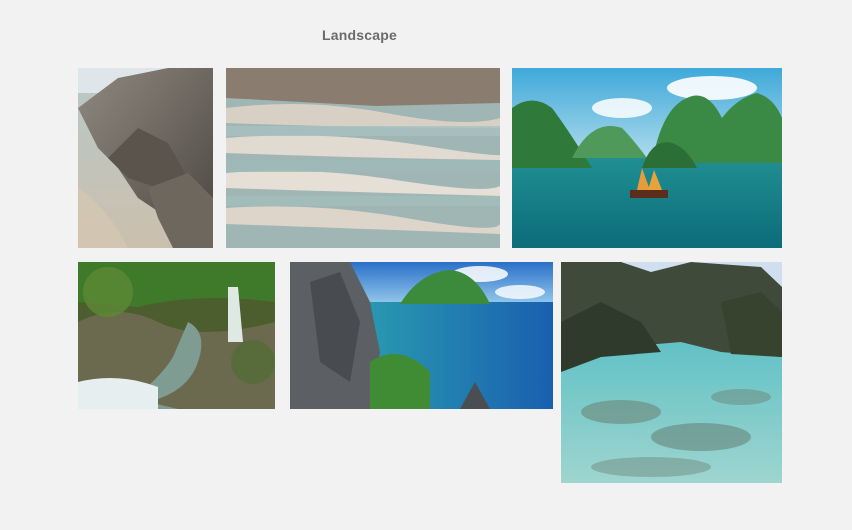  I want to click on photo-travertine-terraces, so click(363, 158).